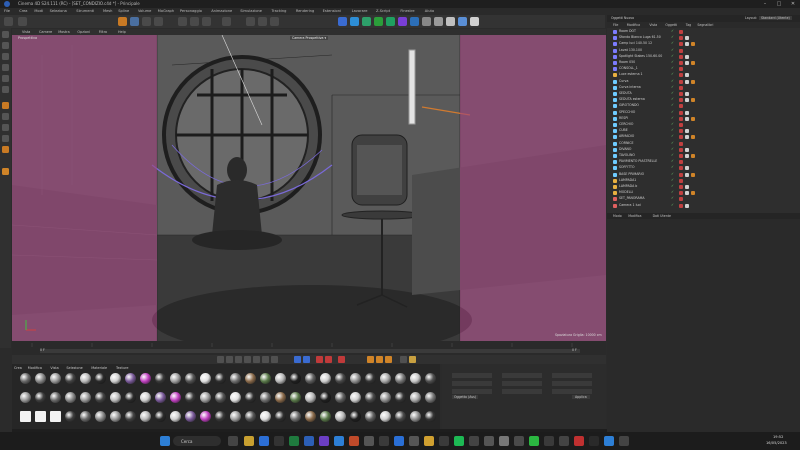 This screenshot has height=450, width=800. Describe the element at coordinates (703, 32) in the screenshot. I see `object-row: Room DOT ✓` at that location.